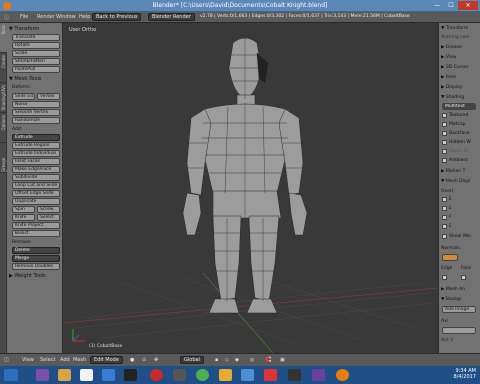 This screenshot has height=384, width=480. What do you see at coordinates (36, 185) in the screenshot?
I see `loop-cut-and-slide-button: Loop Cut and Slide` at bounding box center [36, 185].